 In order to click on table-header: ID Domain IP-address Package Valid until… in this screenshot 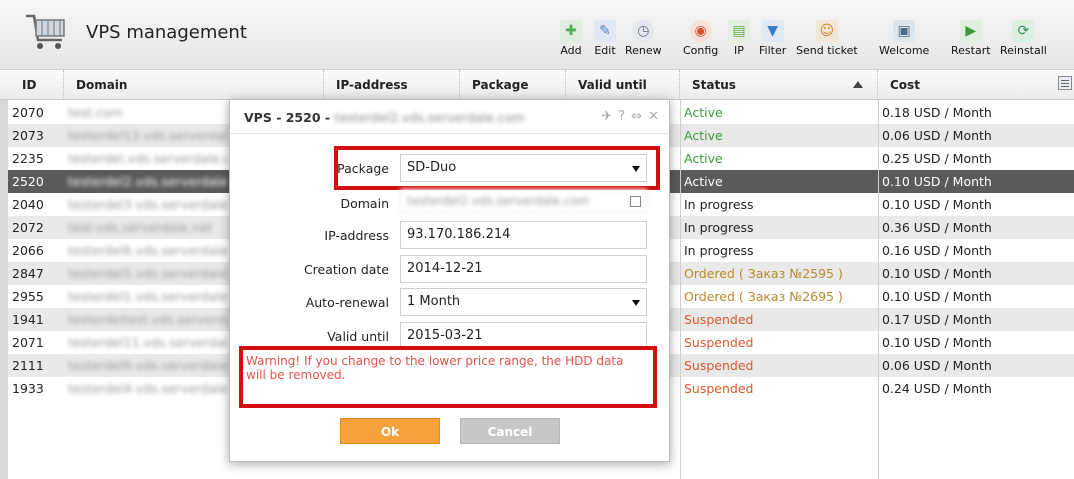, I will do `click(537, 85)`.